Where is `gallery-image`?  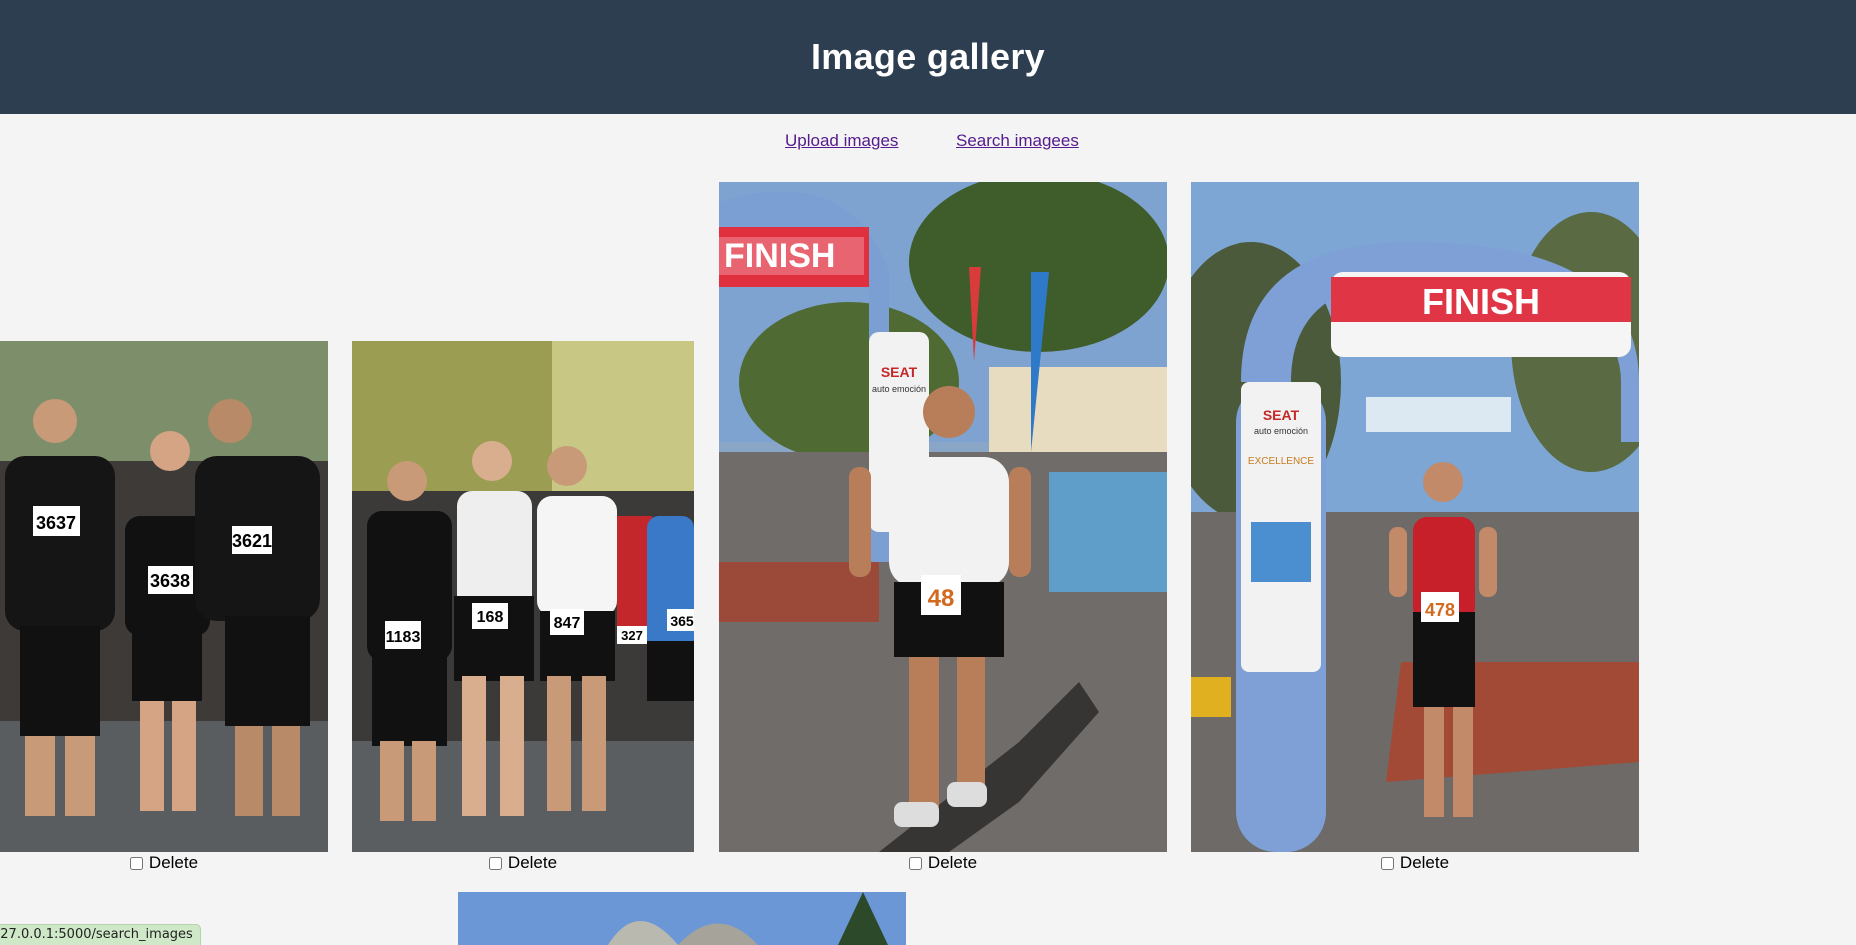 gallery-image is located at coordinates (682, 918).